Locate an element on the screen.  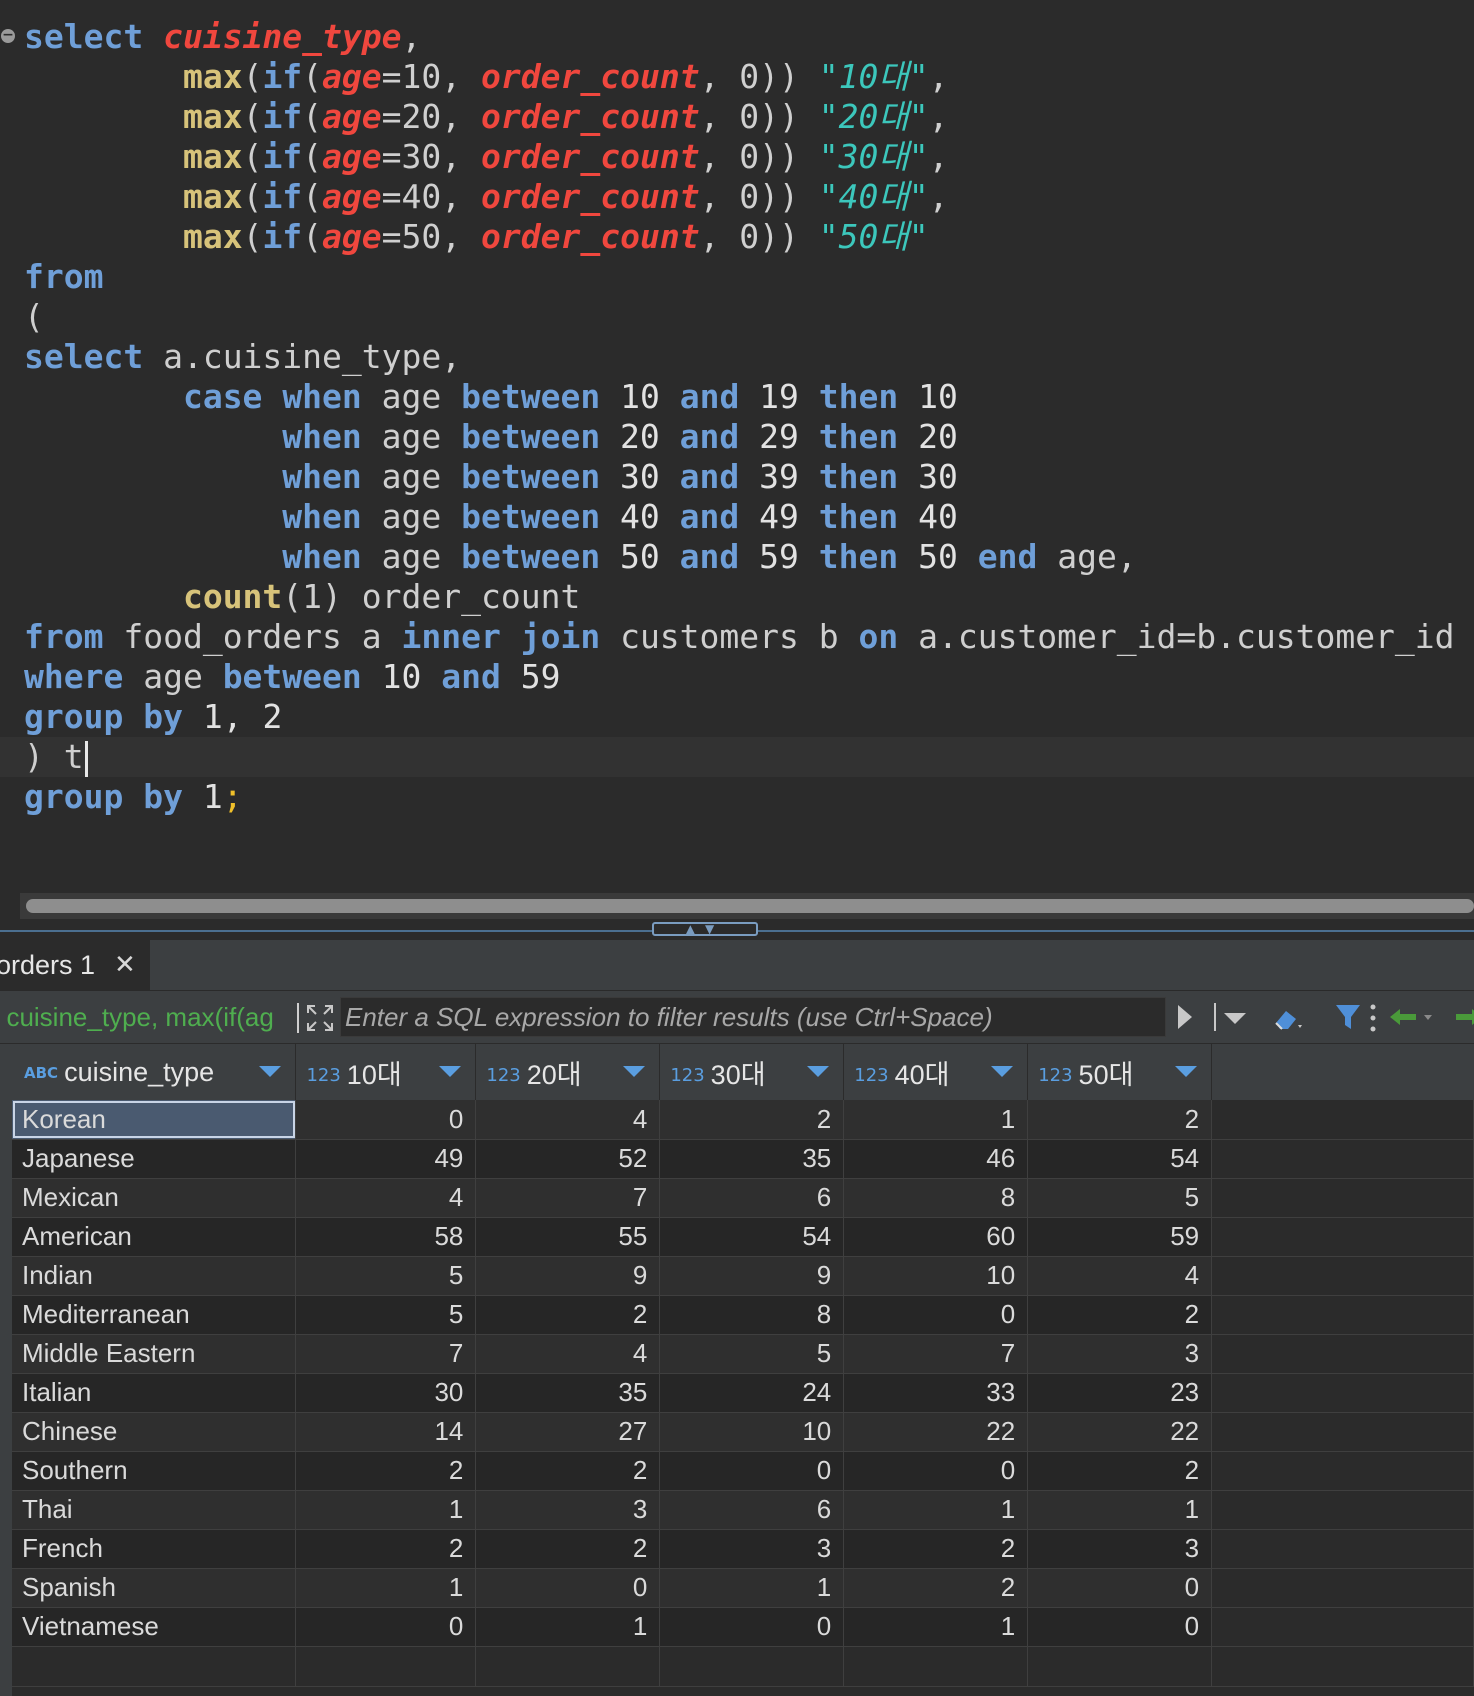
code-line: when age between 20 and 29 then 20 is located at coordinates (737, 437).